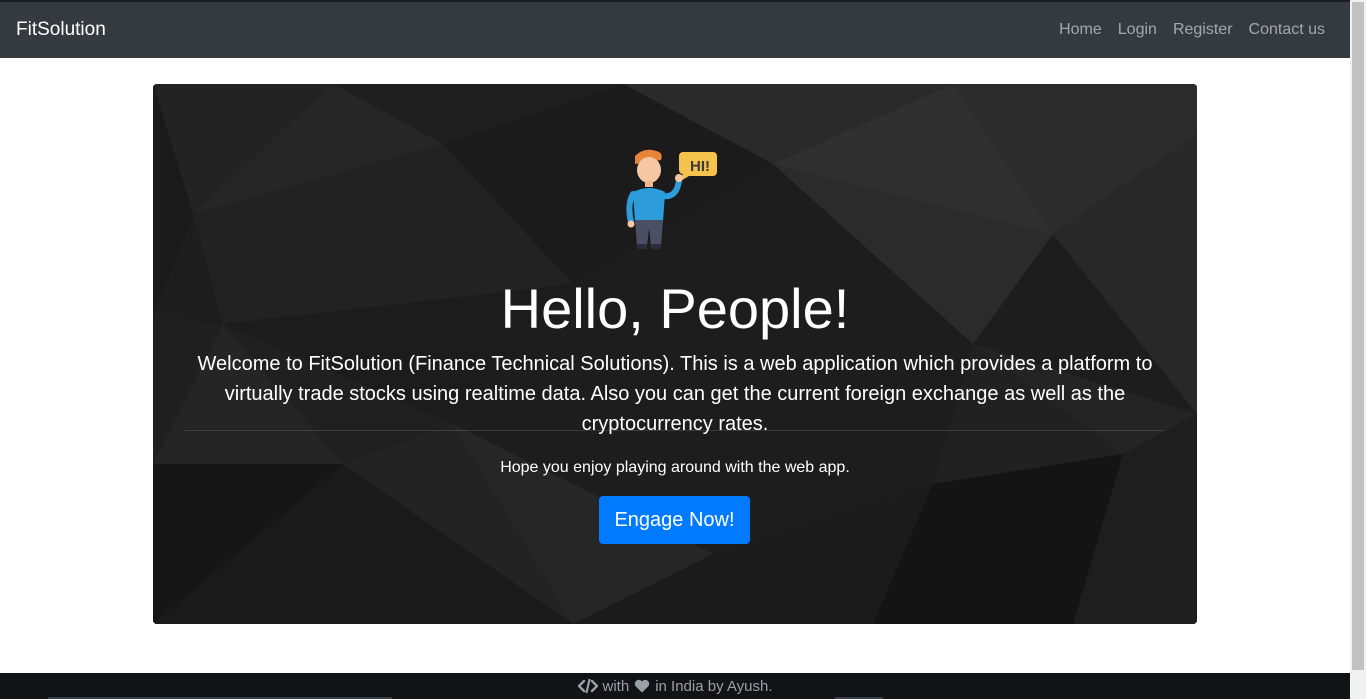  I want to click on nav-link-login: Login, so click(1137, 30).